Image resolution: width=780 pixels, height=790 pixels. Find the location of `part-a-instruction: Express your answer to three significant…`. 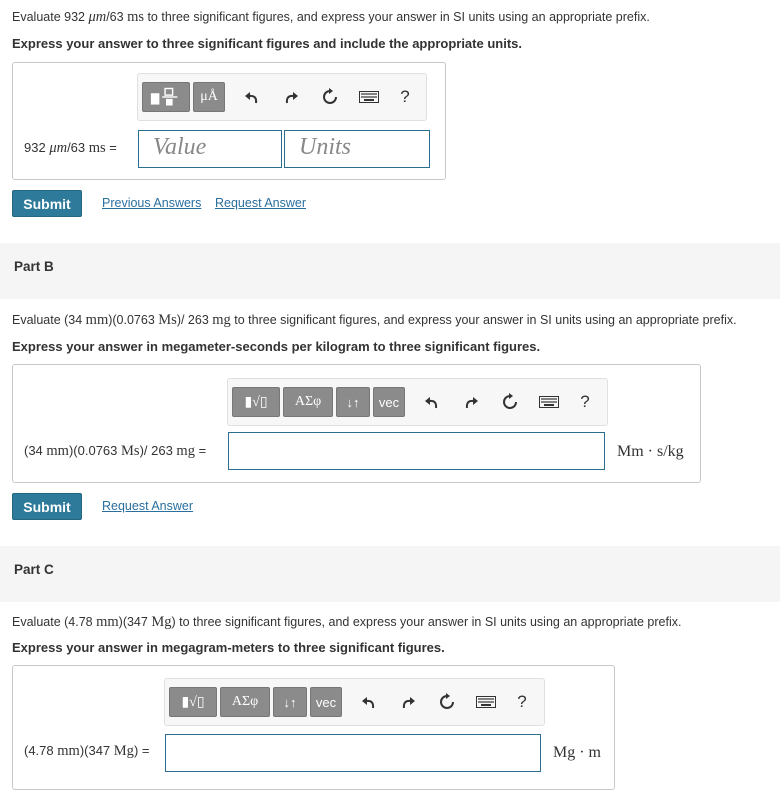

part-a-instruction: Express your answer to three significant… is located at coordinates (267, 43).